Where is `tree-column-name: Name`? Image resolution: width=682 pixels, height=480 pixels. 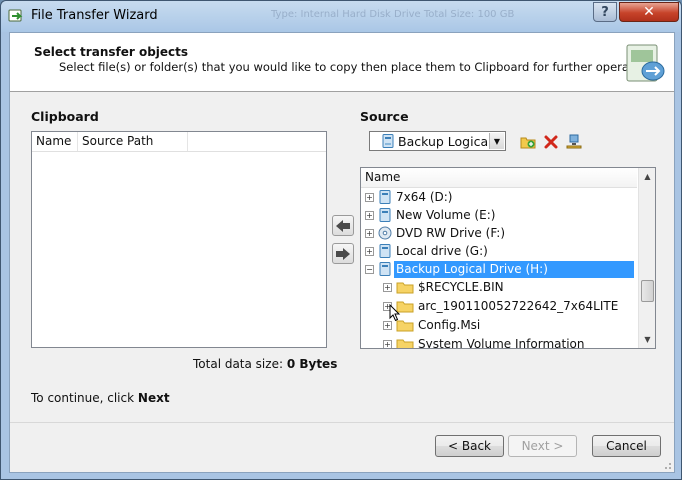
tree-column-name: Name is located at coordinates (499, 178).